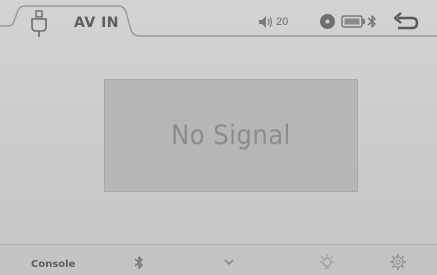  I want to click on bottom-bar: Console, so click(218, 259).